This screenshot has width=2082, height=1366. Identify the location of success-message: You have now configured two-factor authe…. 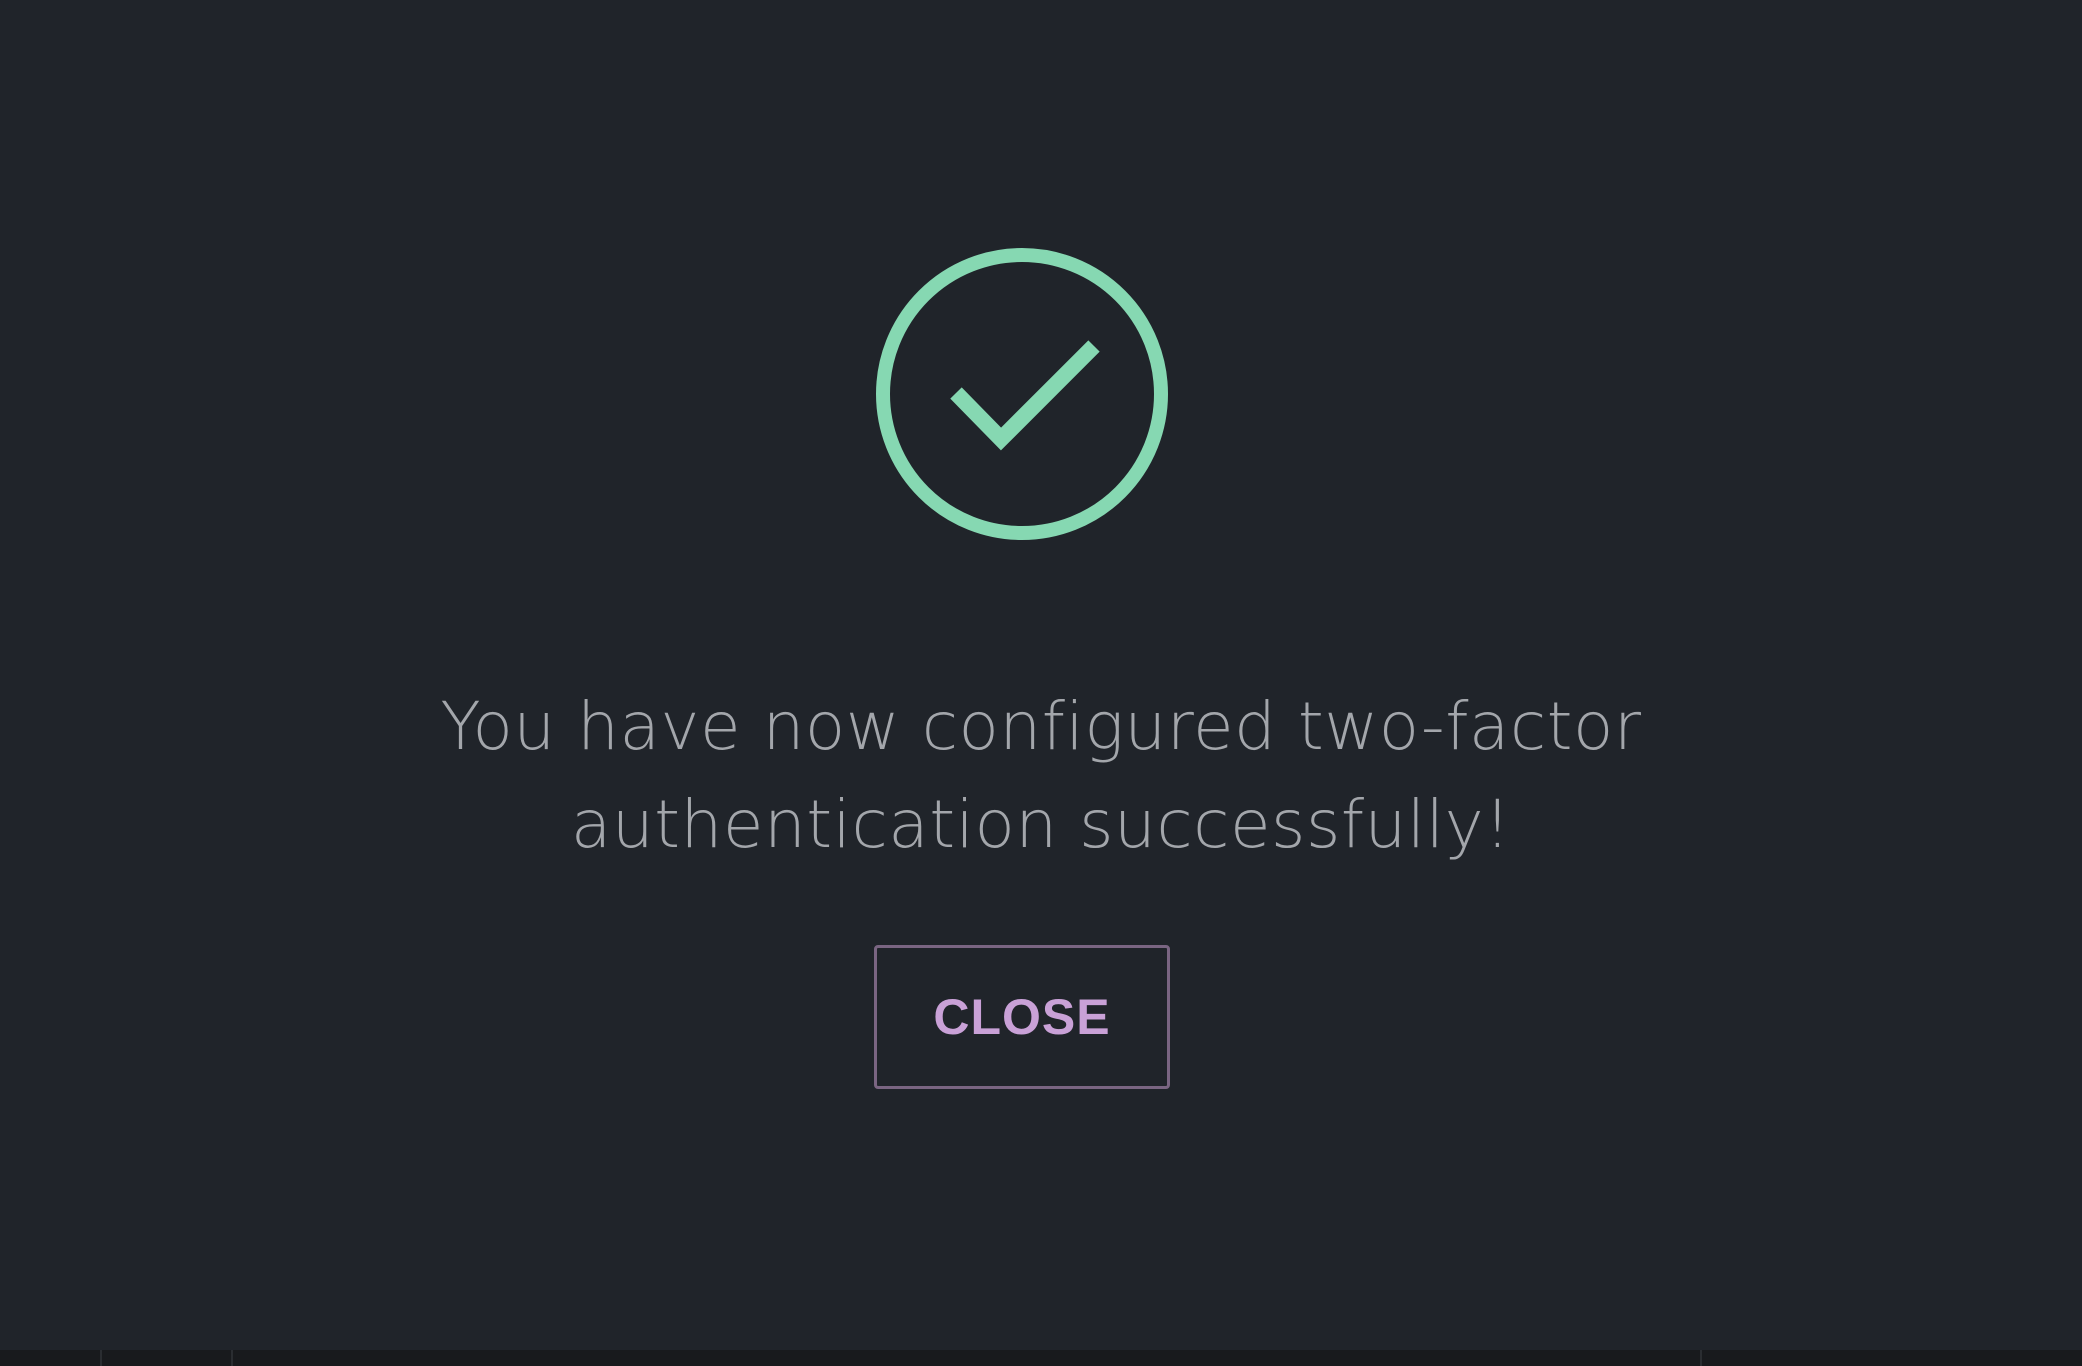
(1041, 775).